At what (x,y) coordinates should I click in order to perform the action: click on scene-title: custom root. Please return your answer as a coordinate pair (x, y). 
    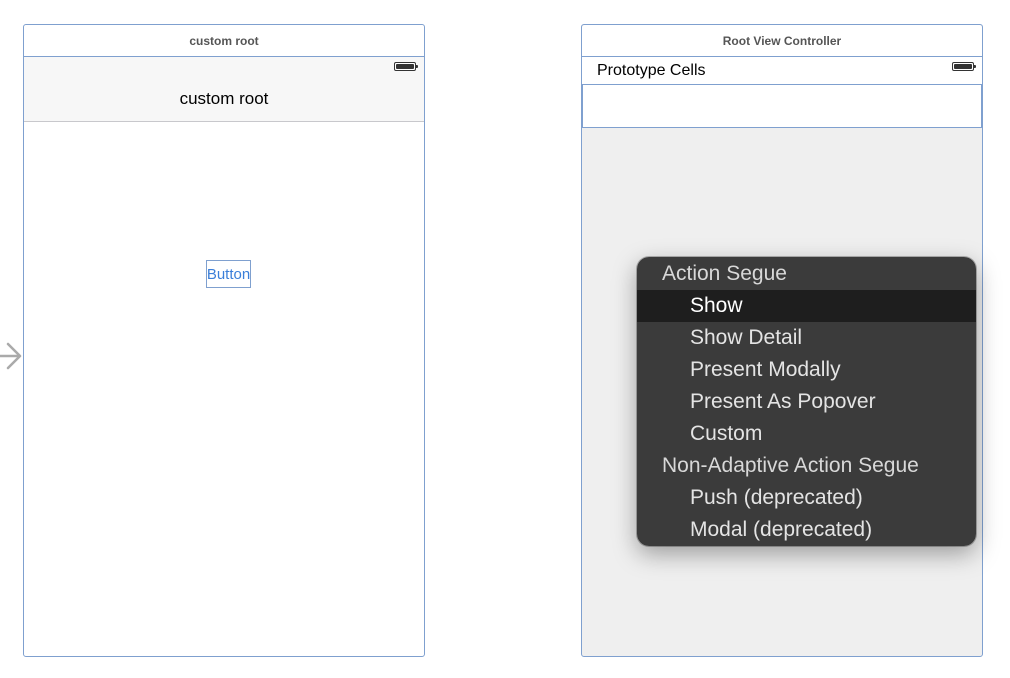
    Looking at the image, I should click on (224, 40).